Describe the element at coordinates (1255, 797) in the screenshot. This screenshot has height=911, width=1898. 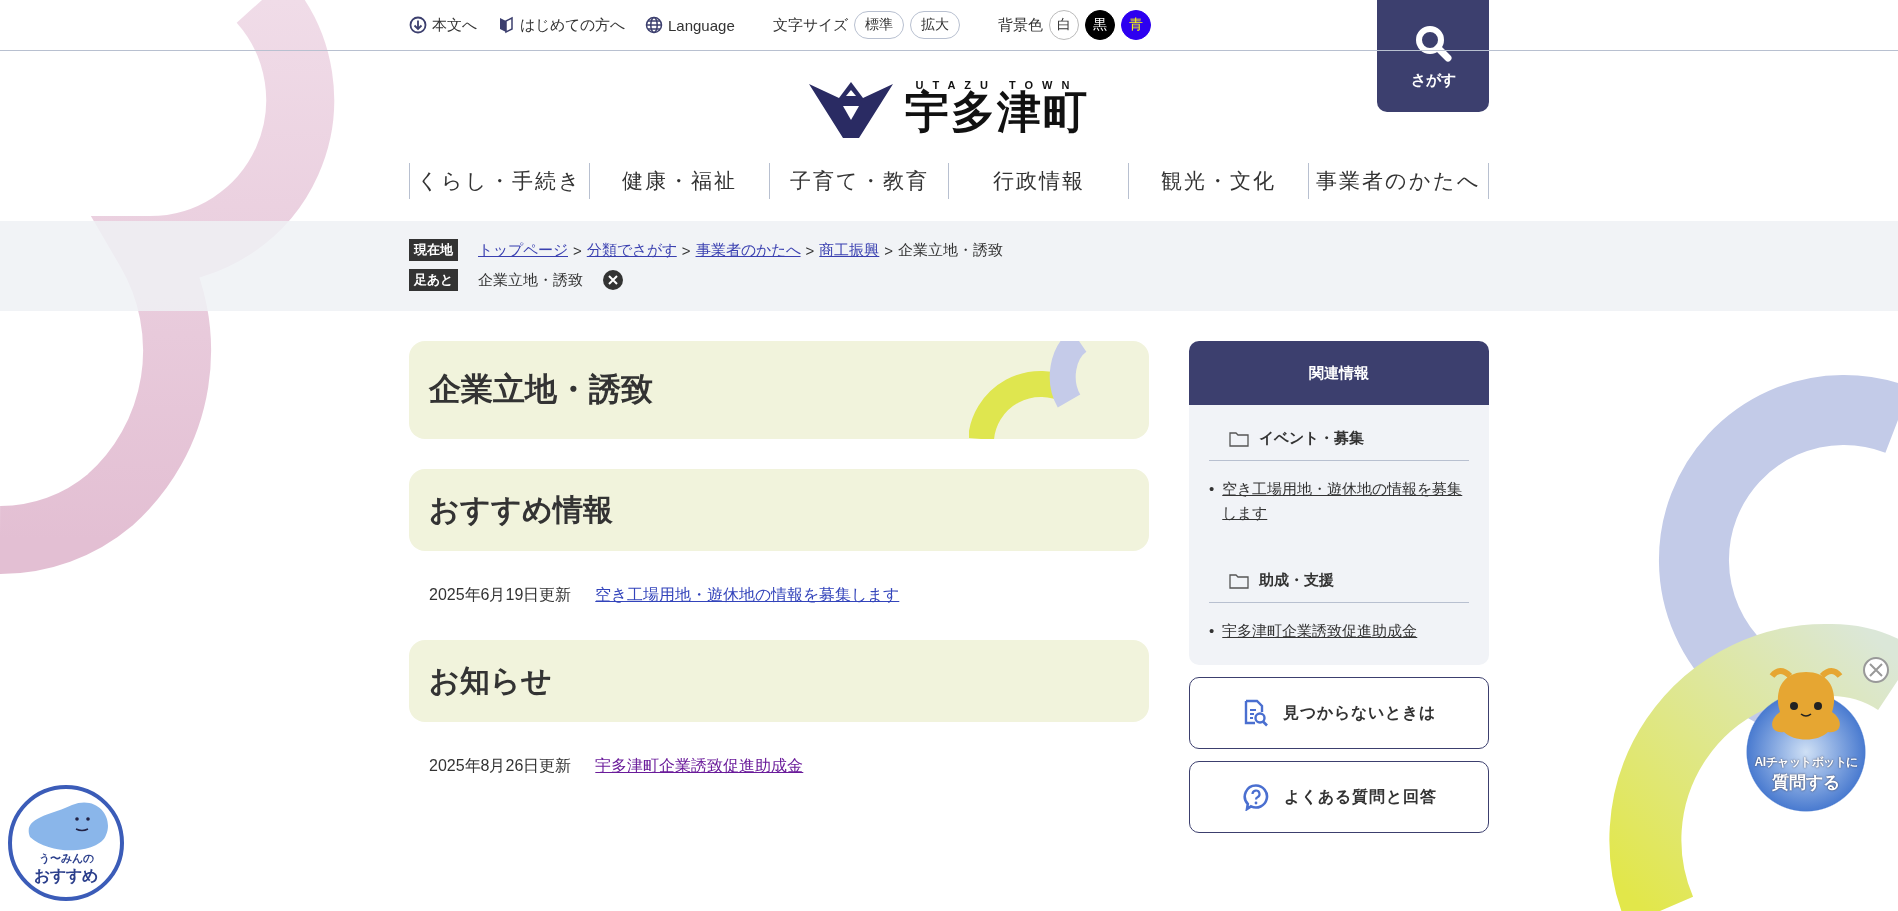
I see `question-bubble-icon` at that location.